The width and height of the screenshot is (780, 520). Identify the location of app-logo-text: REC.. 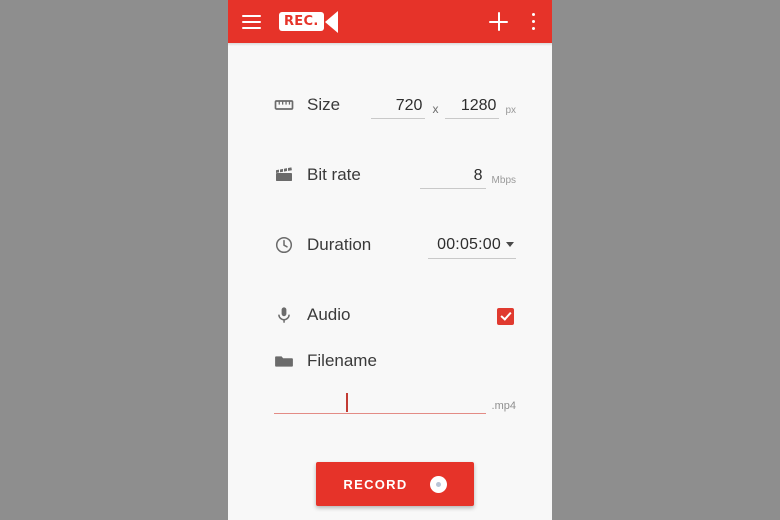
(301, 21).